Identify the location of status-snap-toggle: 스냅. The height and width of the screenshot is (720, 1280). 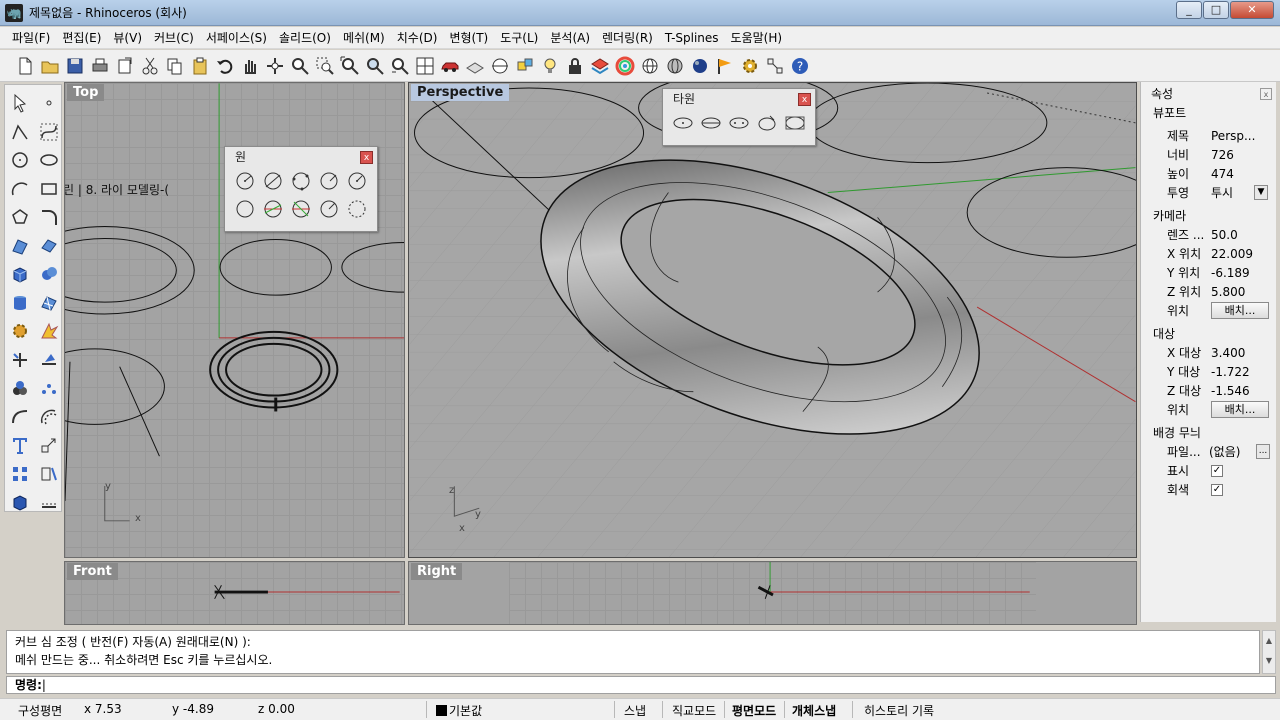
(635, 710).